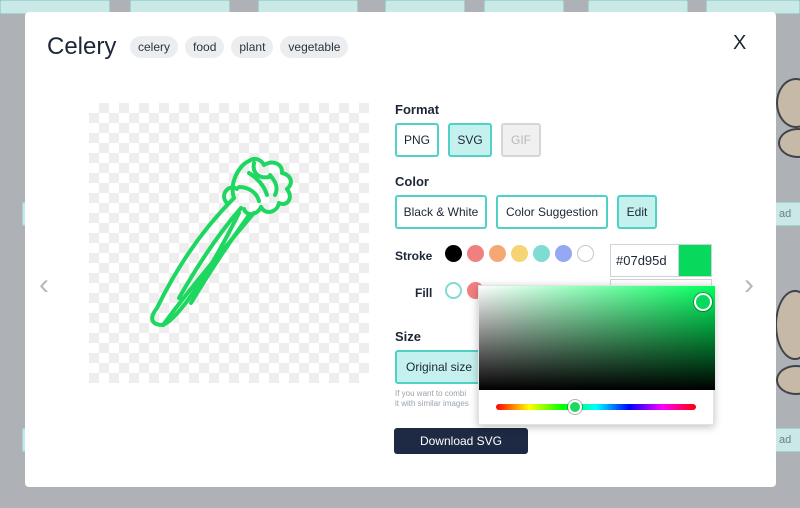 The image size is (800, 508). I want to click on format-png-button: PNG, so click(417, 140).